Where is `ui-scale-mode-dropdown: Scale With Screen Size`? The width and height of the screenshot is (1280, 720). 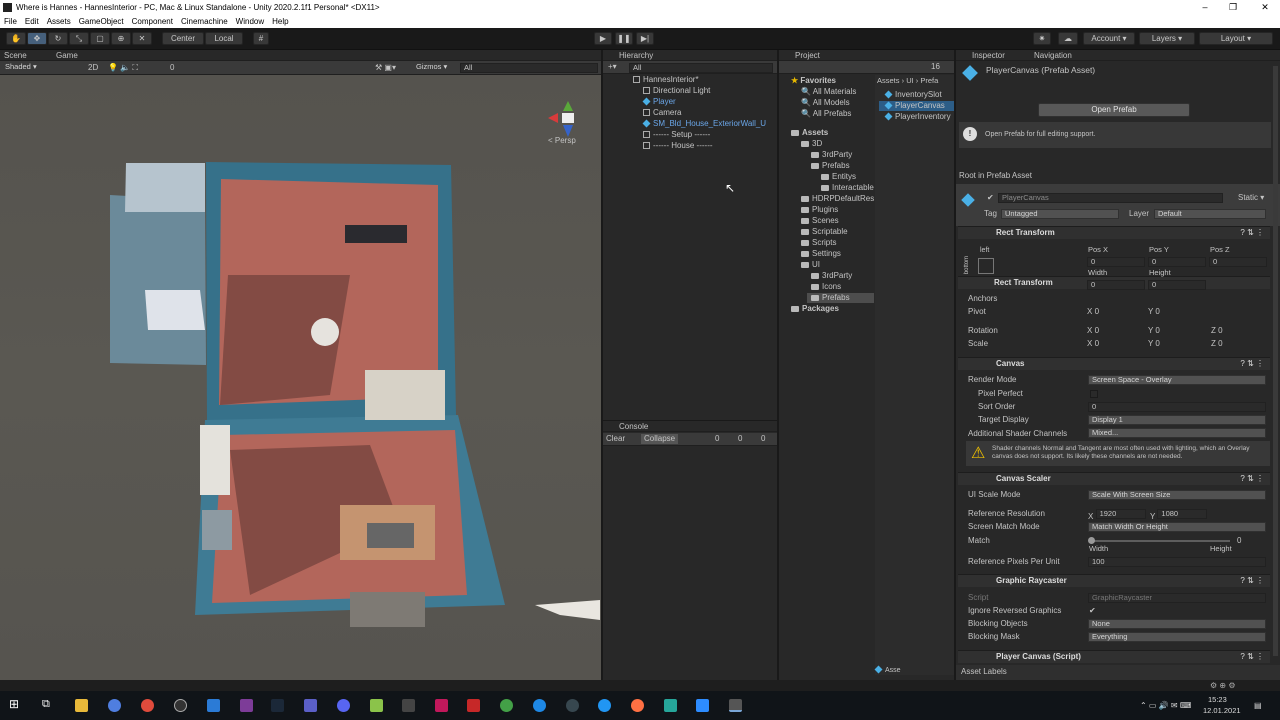 ui-scale-mode-dropdown: Scale With Screen Size is located at coordinates (1177, 495).